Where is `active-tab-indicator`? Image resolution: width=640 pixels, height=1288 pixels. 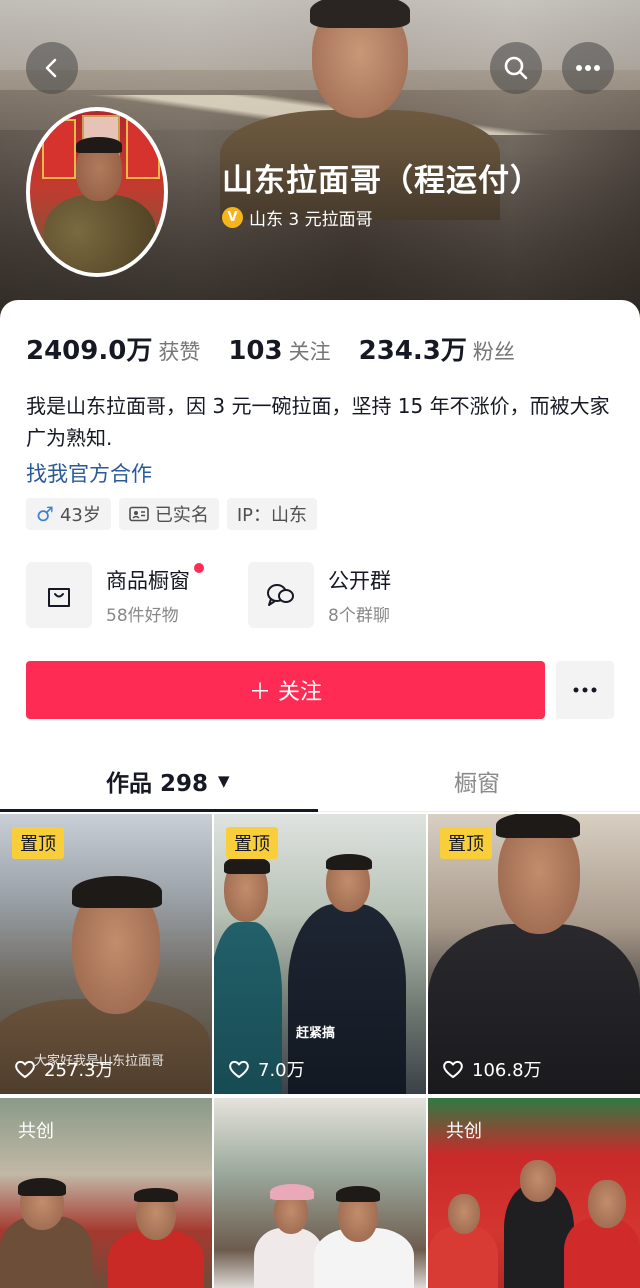
active-tab-indicator is located at coordinates (159, 810).